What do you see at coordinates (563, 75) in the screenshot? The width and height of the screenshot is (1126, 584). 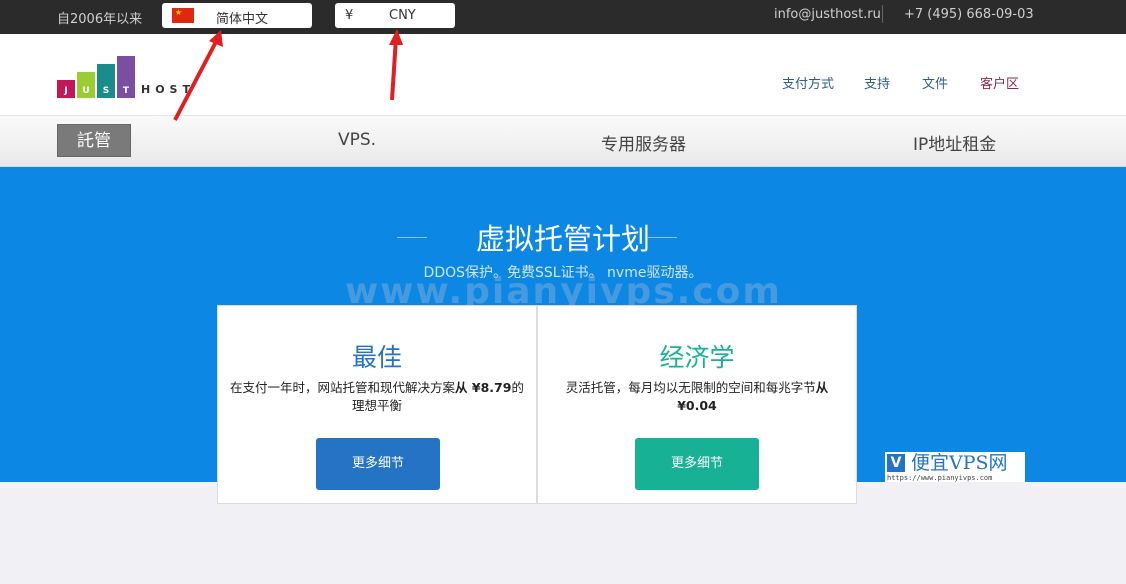 I see `site-header: J U S T HOST 支付方式 支持 文件 客户区` at bounding box center [563, 75].